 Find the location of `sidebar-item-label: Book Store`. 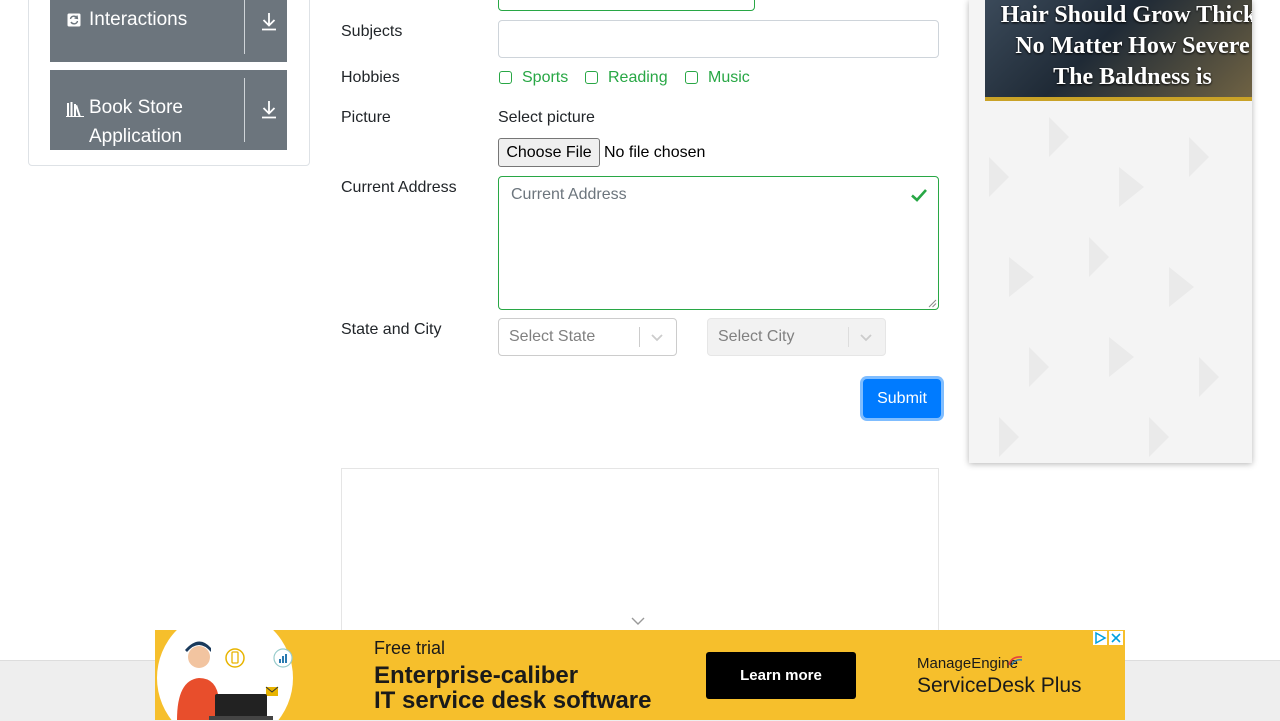

sidebar-item-label: Book Store is located at coordinates (136, 107).